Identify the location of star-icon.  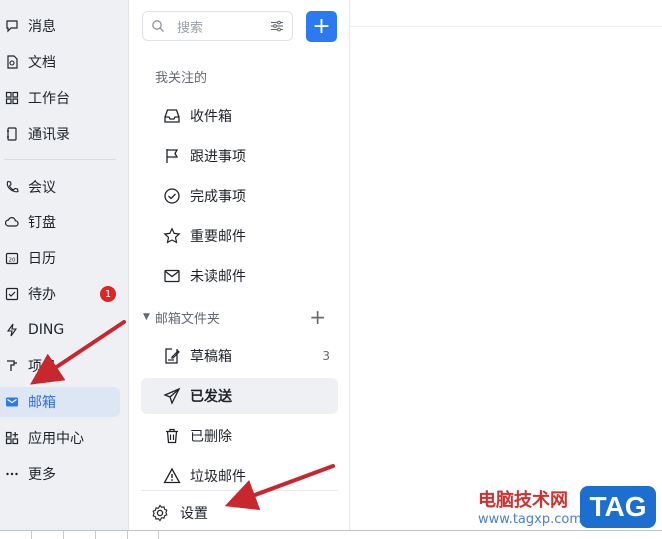
(172, 236).